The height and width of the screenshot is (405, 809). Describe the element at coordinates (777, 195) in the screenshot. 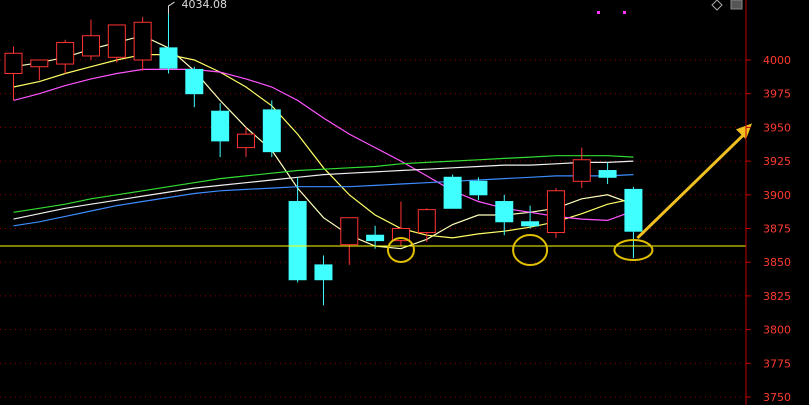

I see `y-tick-label: 3900` at that location.